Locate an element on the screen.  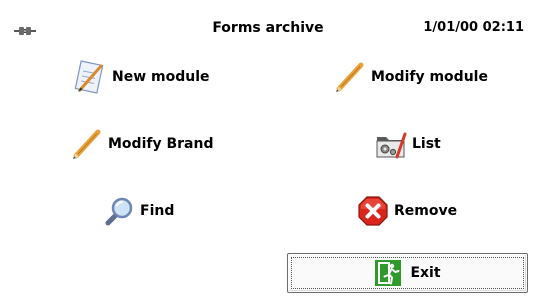
list-label: List is located at coordinates (426, 144).